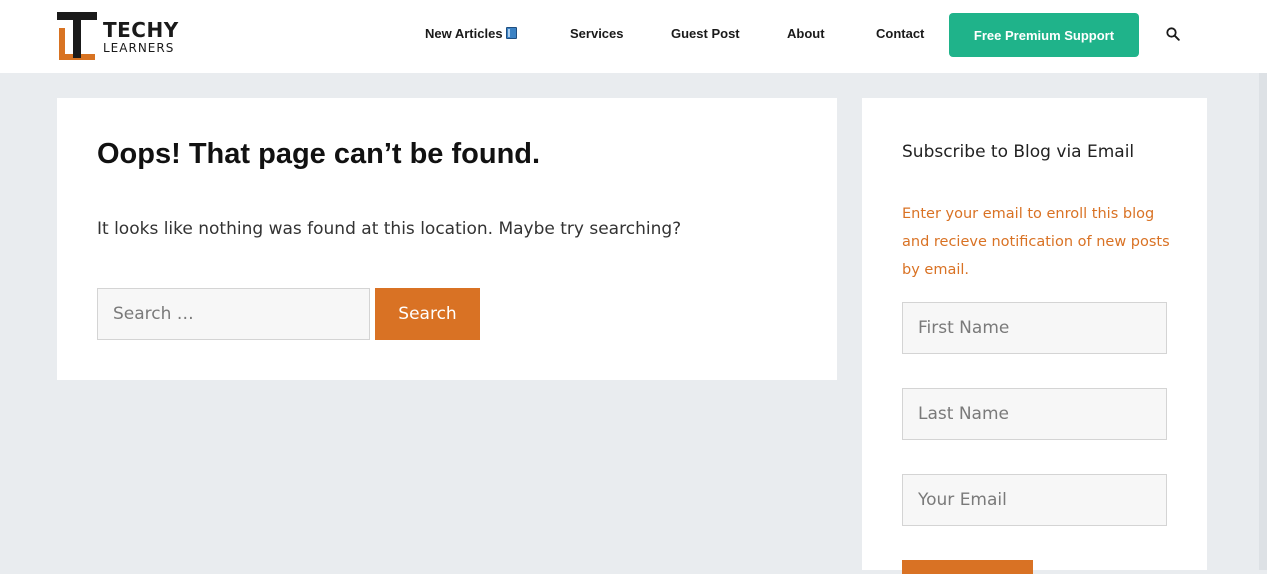  What do you see at coordinates (1044, 35) in the screenshot?
I see `free-premium-support-button: Free Premium Support` at bounding box center [1044, 35].